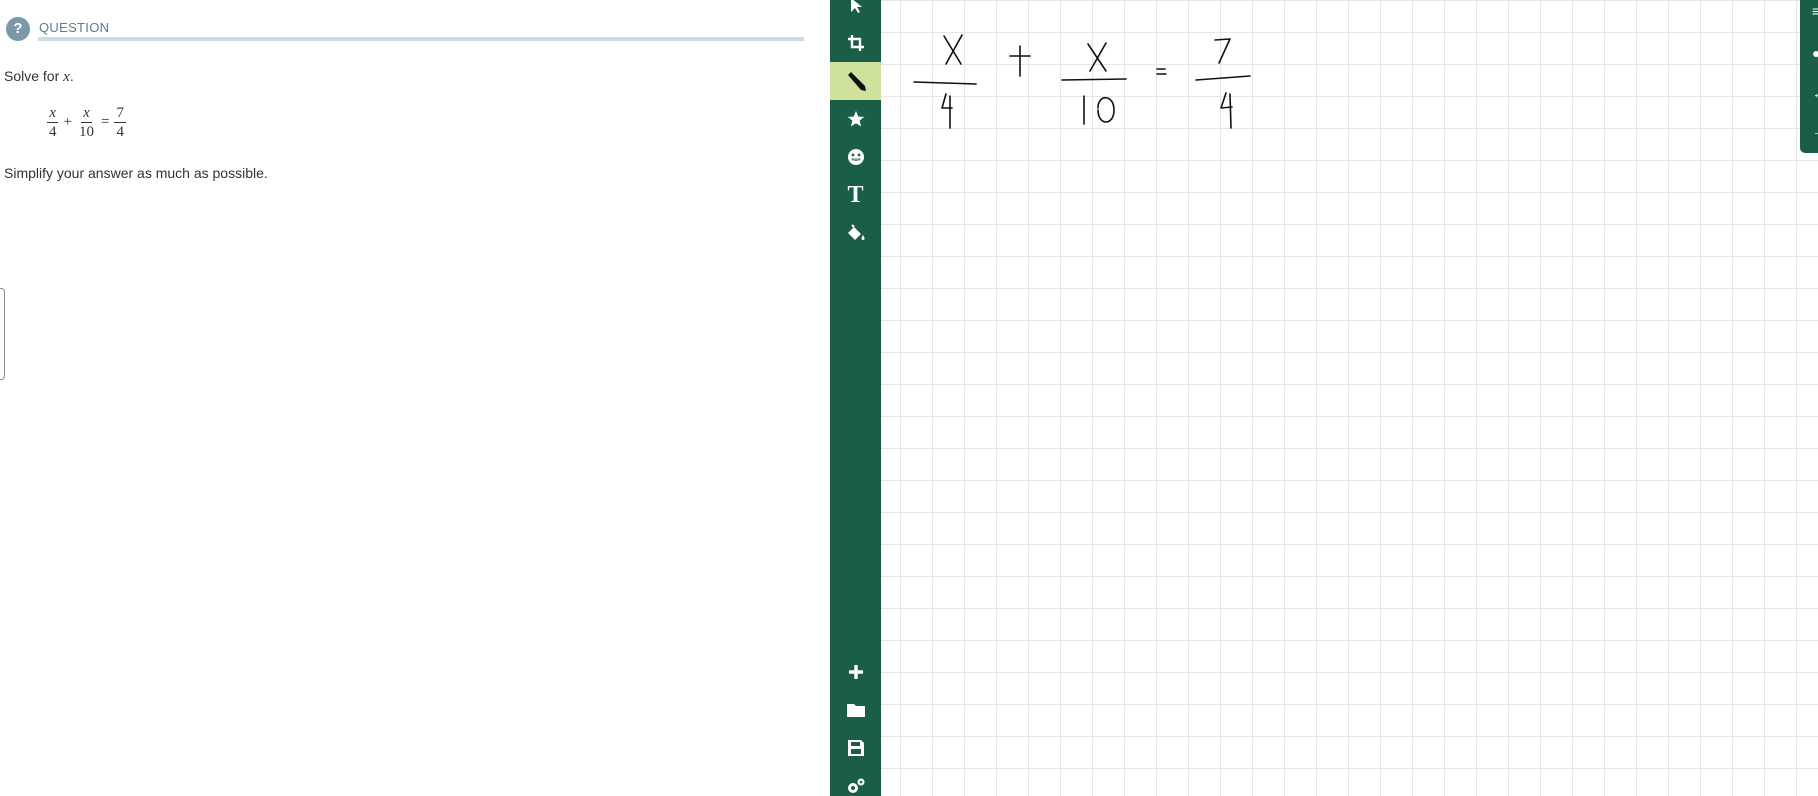 The image size is (1818, 796). I want to click on text-icon: T, so click(855, 194).